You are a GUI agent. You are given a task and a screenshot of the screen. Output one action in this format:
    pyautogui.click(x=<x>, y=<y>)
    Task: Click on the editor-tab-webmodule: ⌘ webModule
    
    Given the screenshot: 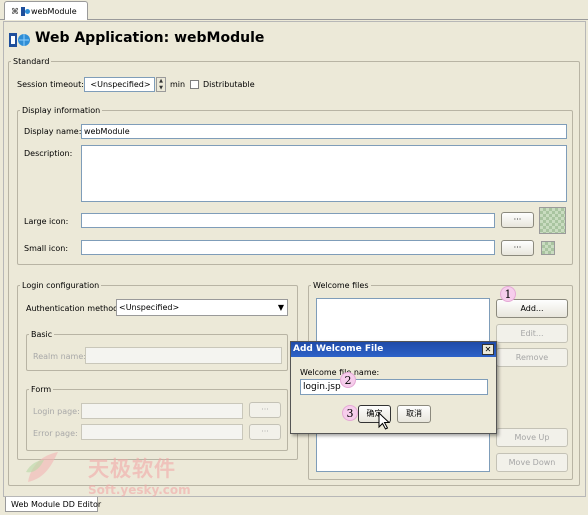 What is the action you would take?
    pyautogui.click(x=46, y=10)
    